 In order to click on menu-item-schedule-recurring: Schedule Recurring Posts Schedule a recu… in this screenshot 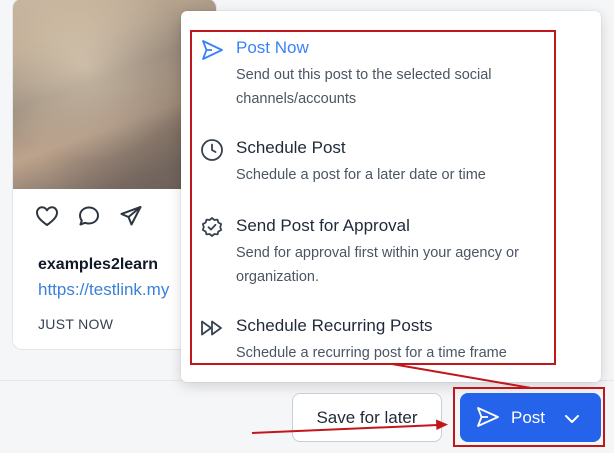, I will do `click(380, 339)`.